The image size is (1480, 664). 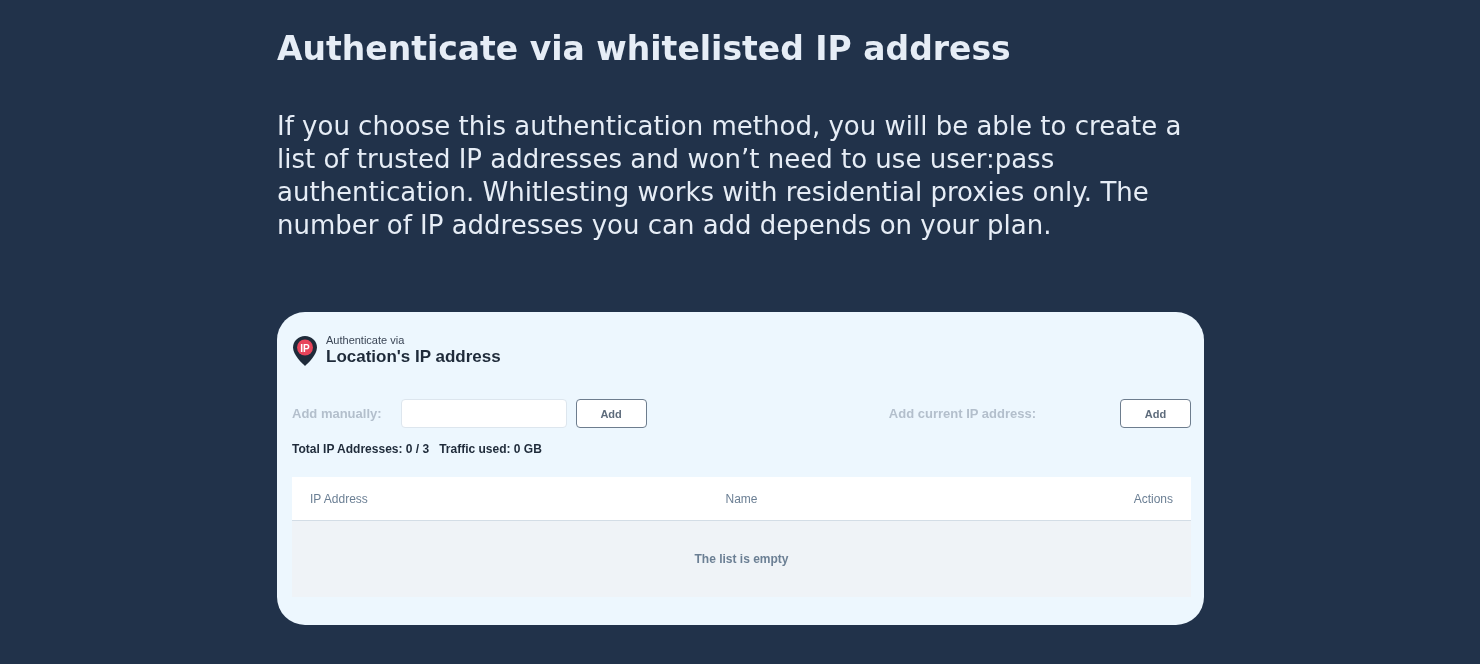 What do you see at coordinates (962, 413) in the screenshot?
I see `field-label: Add current IP address:` at bounding box center [962, 413].